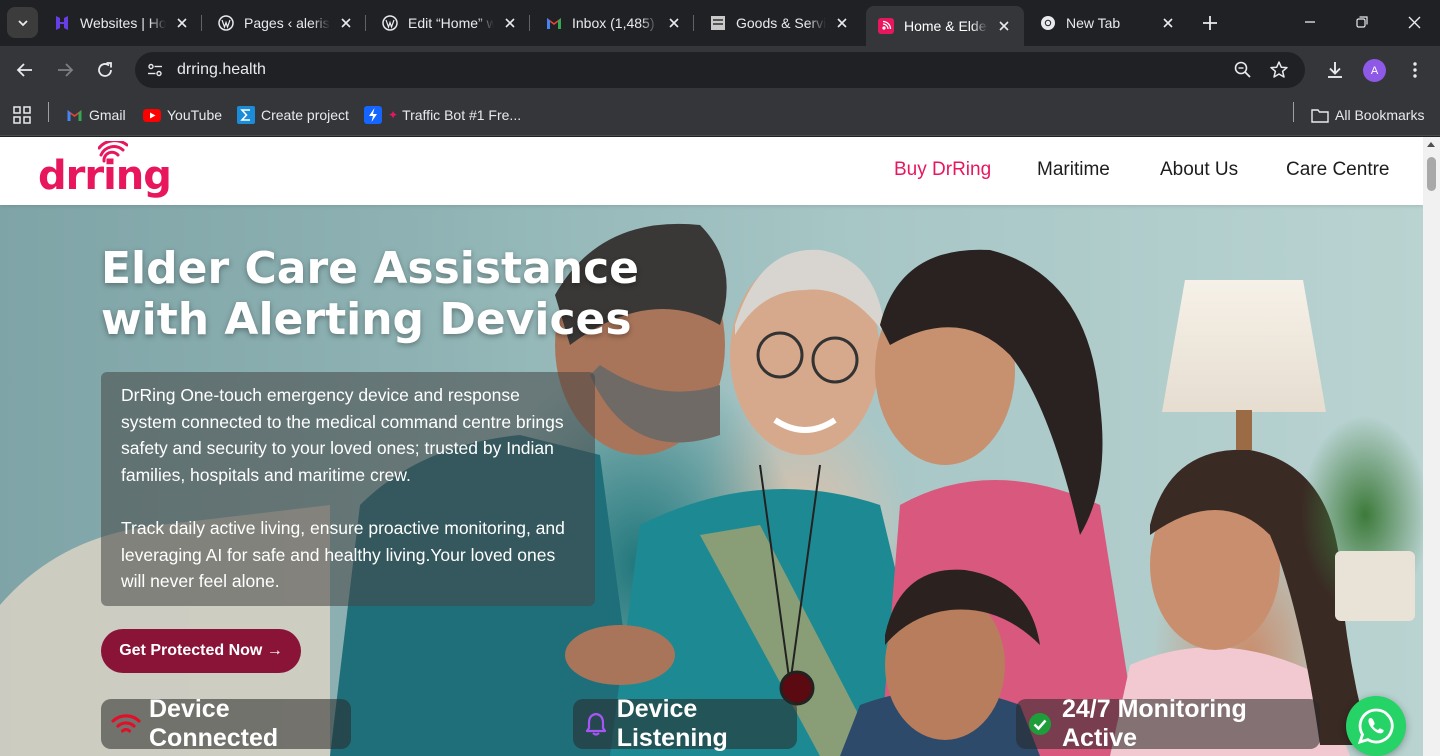 This screenshot has width=1440, height=756. I want to click on status-label: Device Listening, so click(672, 723).